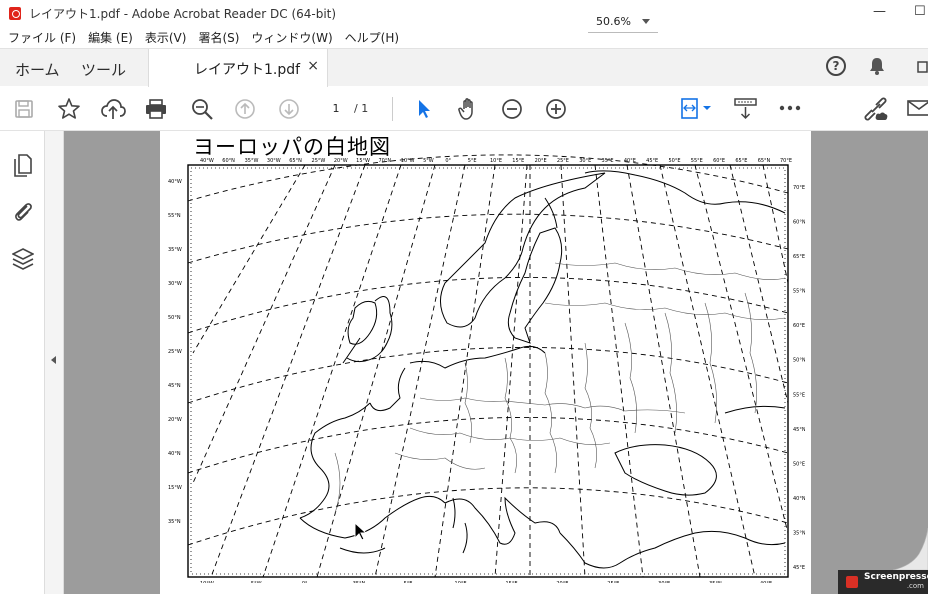  Describe the element at coordinates (674, 161) in the screenshot. I see `graticule-label-top: 50°E` at that location.